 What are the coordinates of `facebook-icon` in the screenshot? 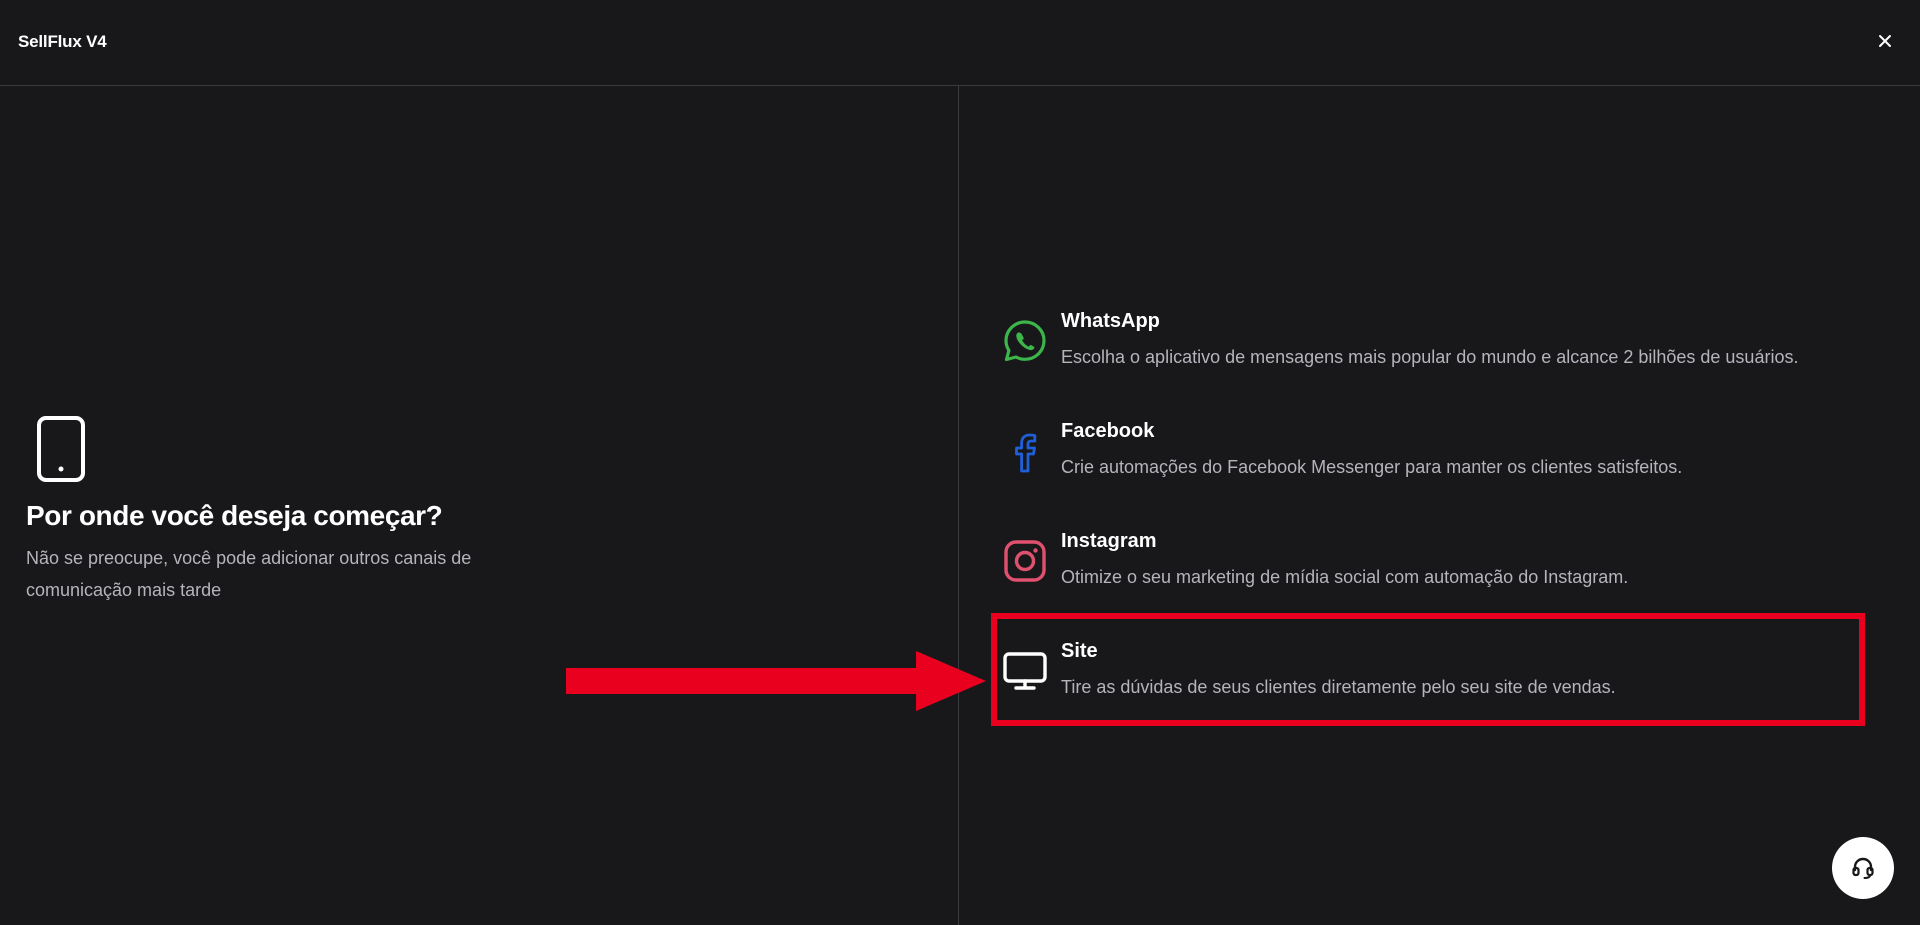 It's located at (1025, 451).